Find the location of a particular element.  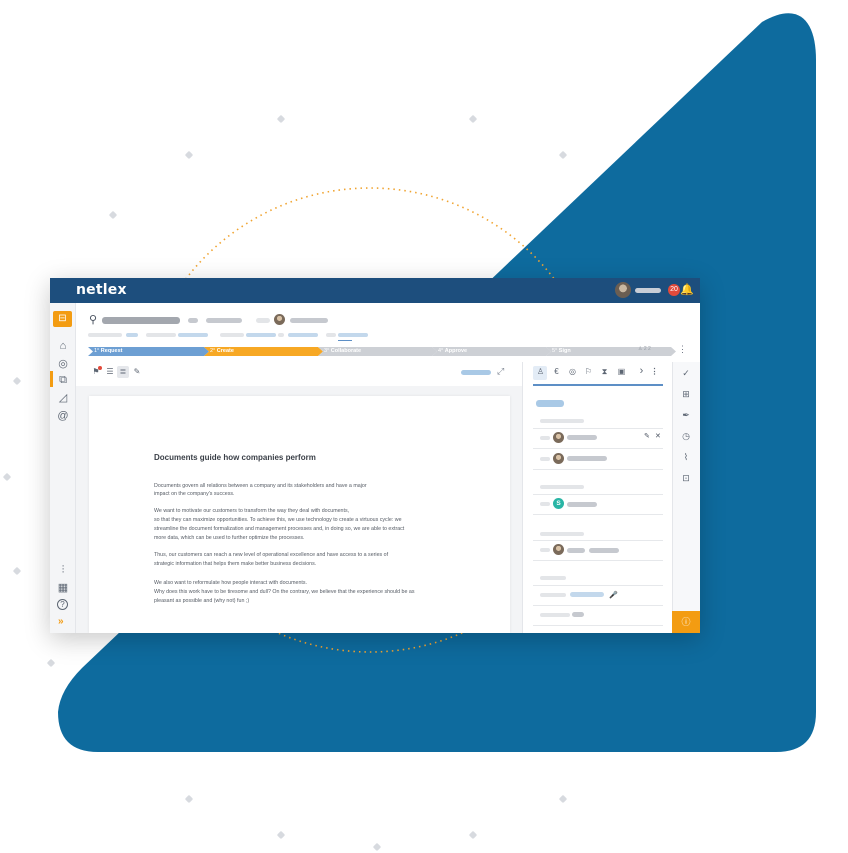

step-meta: ♙ 2 2 is located at coordinates (644, 349).